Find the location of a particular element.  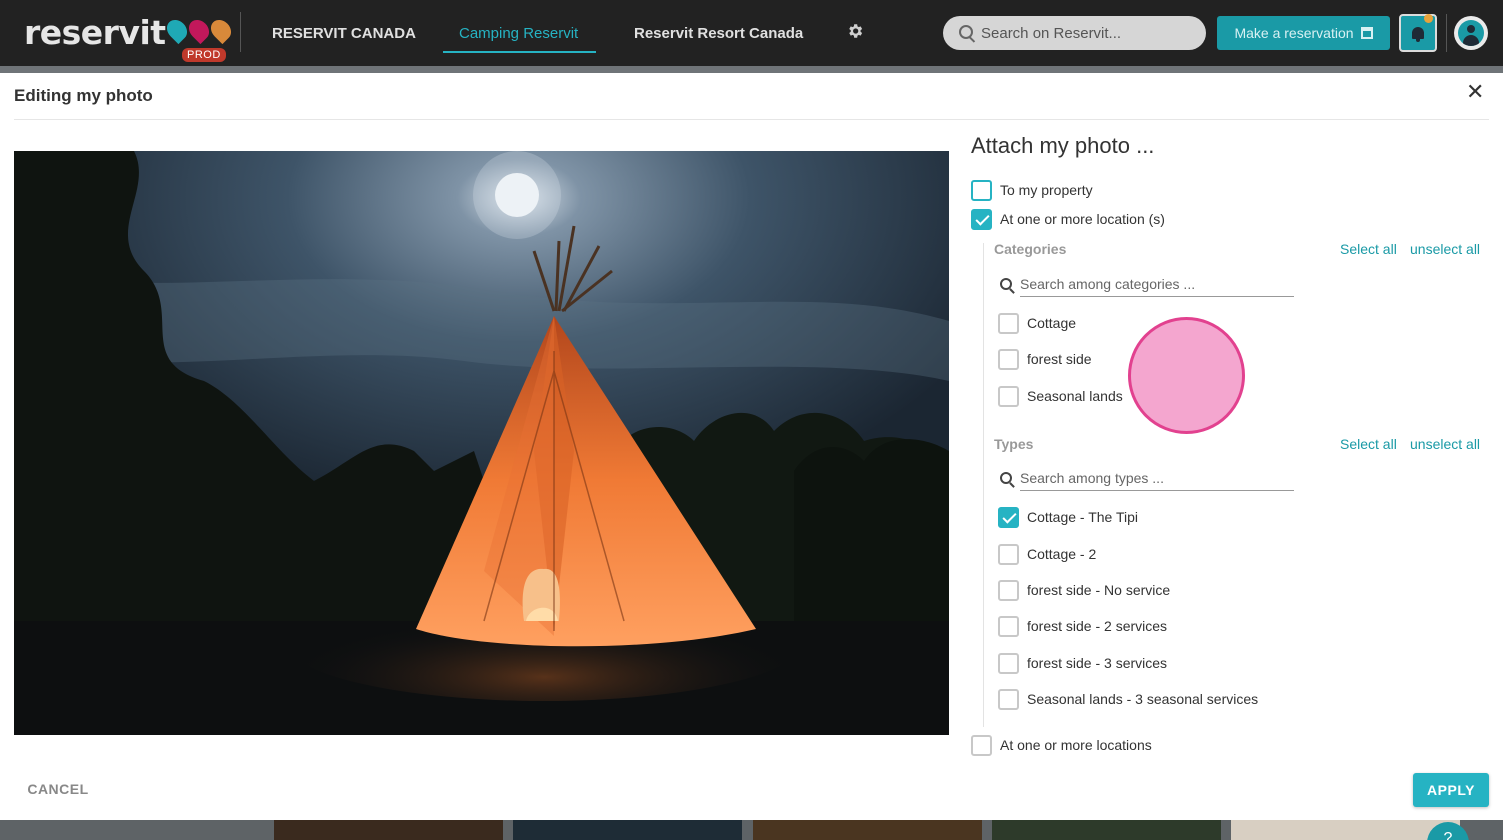

category-label: Seasonal lands is located at coordinates (1075, 396).